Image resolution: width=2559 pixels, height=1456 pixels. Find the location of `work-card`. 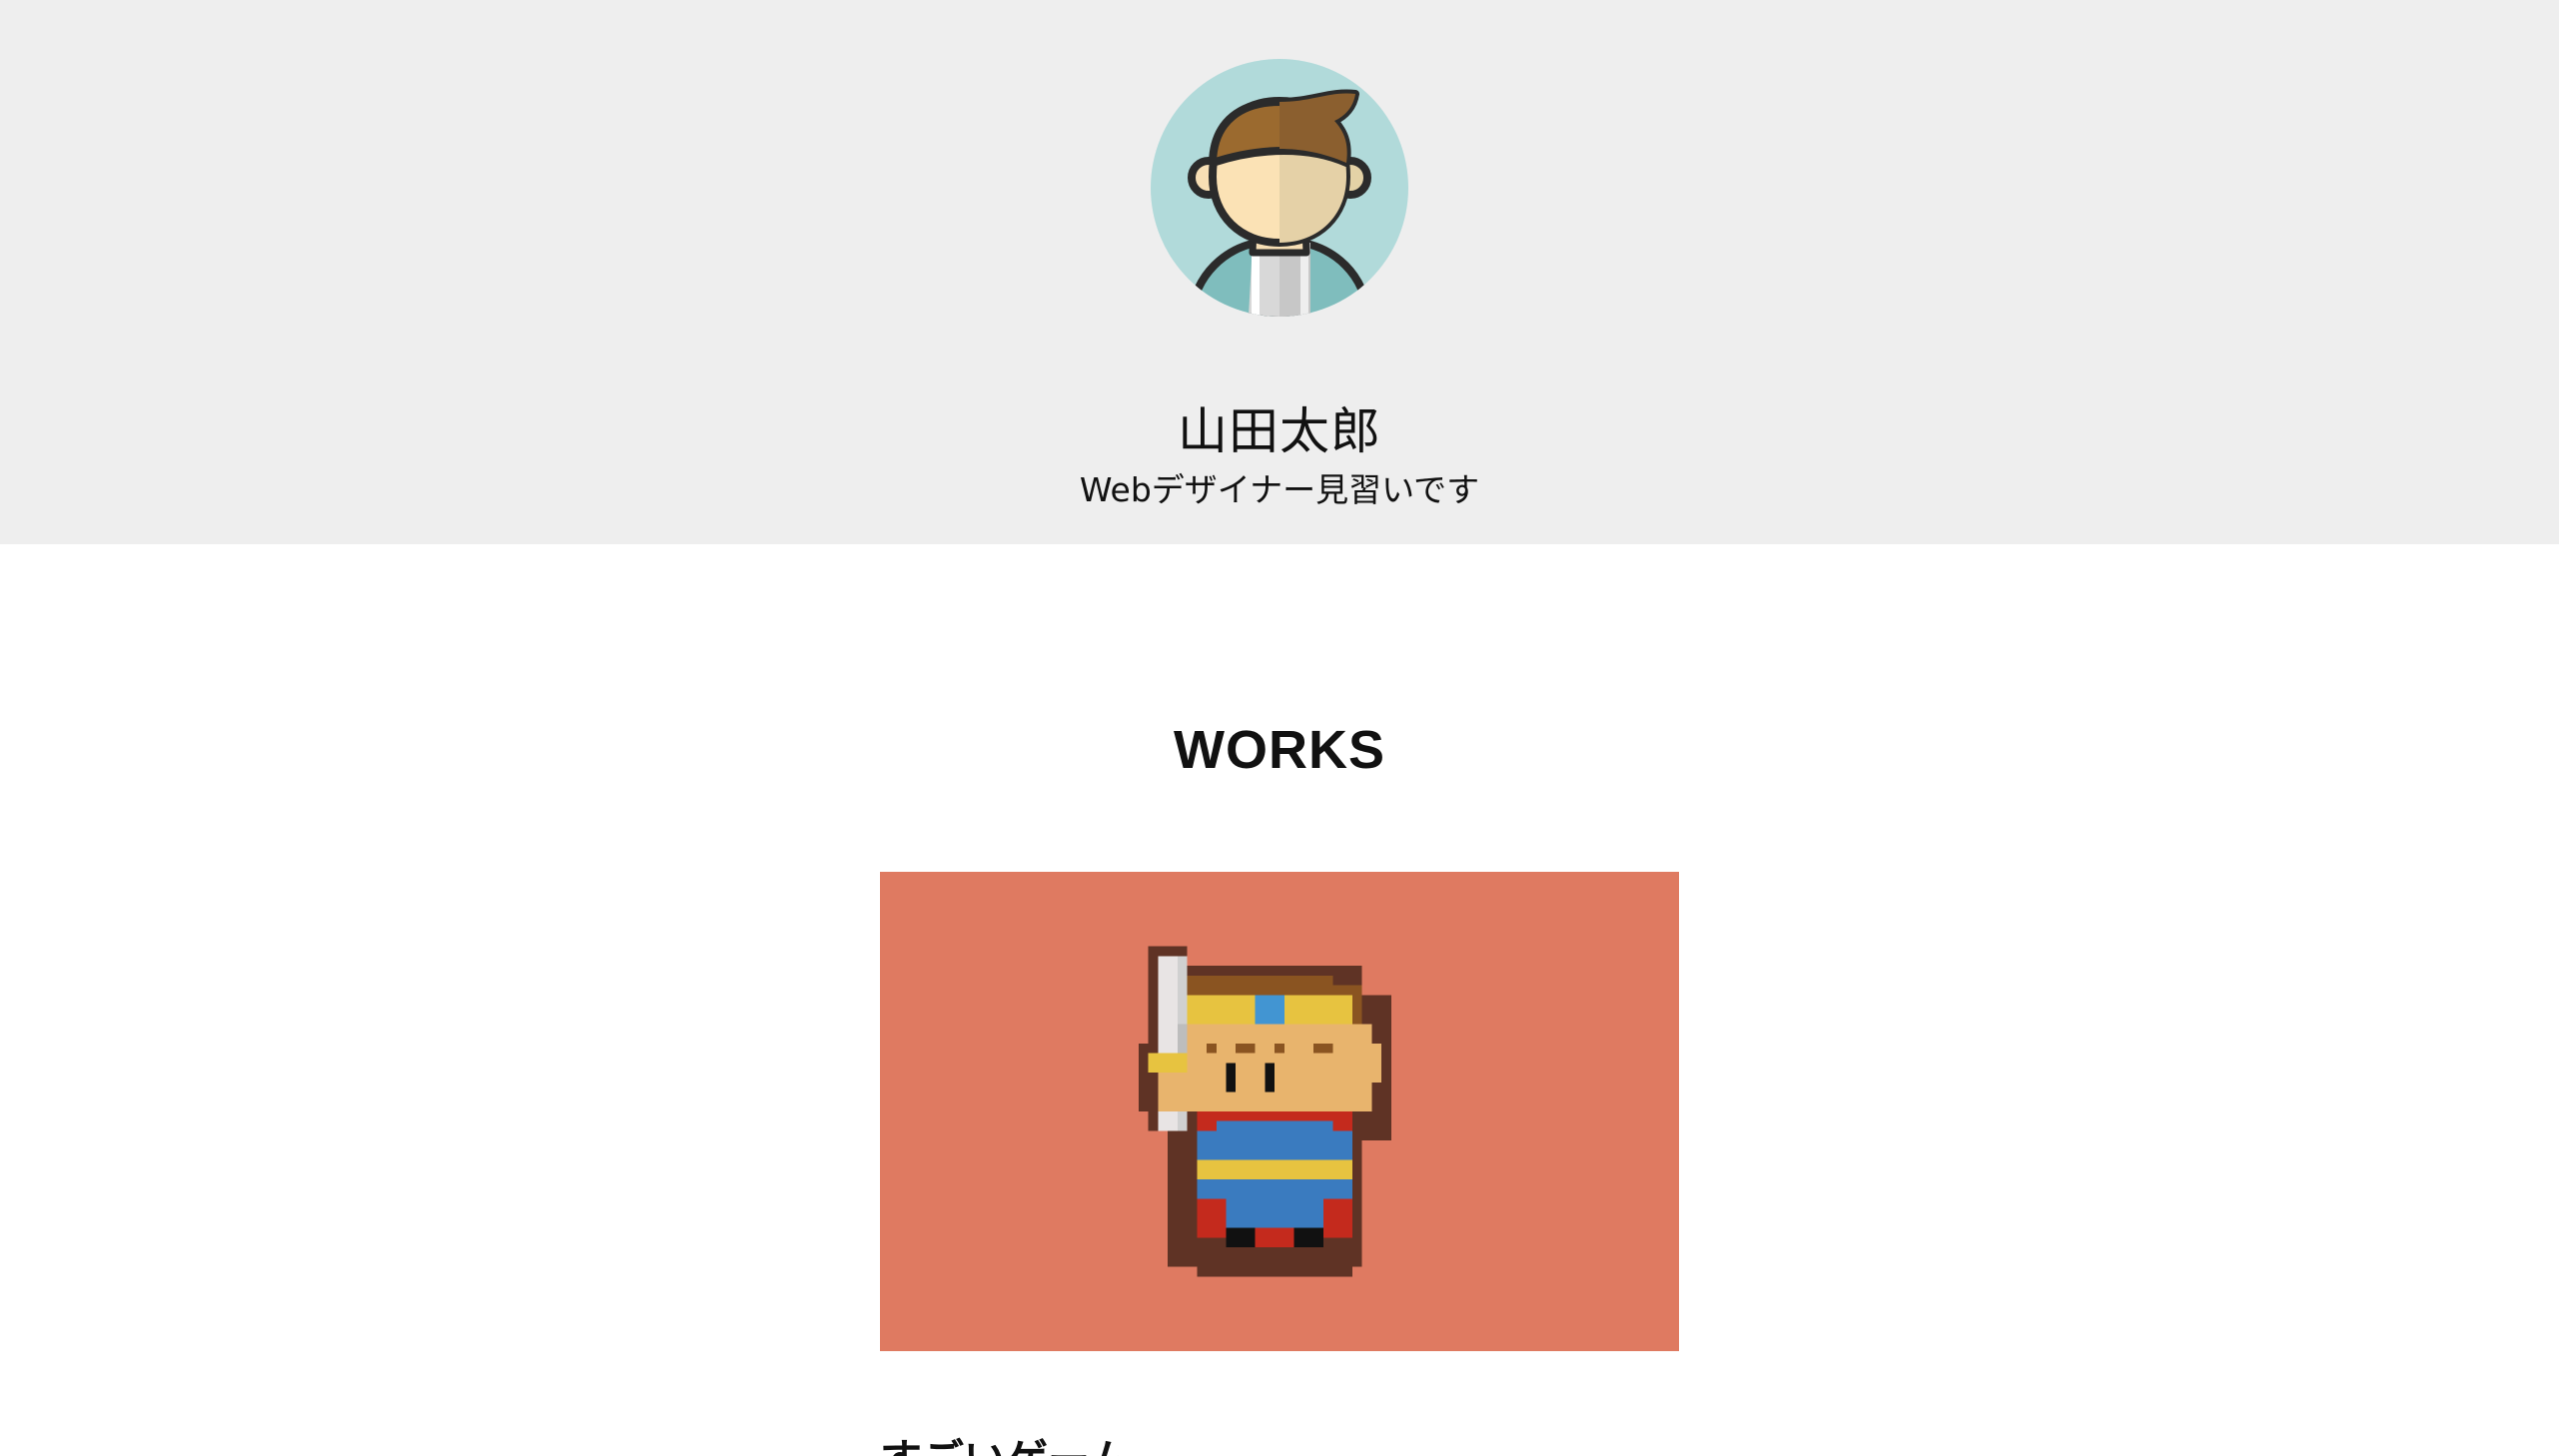

work-card is located at coordinates (1279, 1111).